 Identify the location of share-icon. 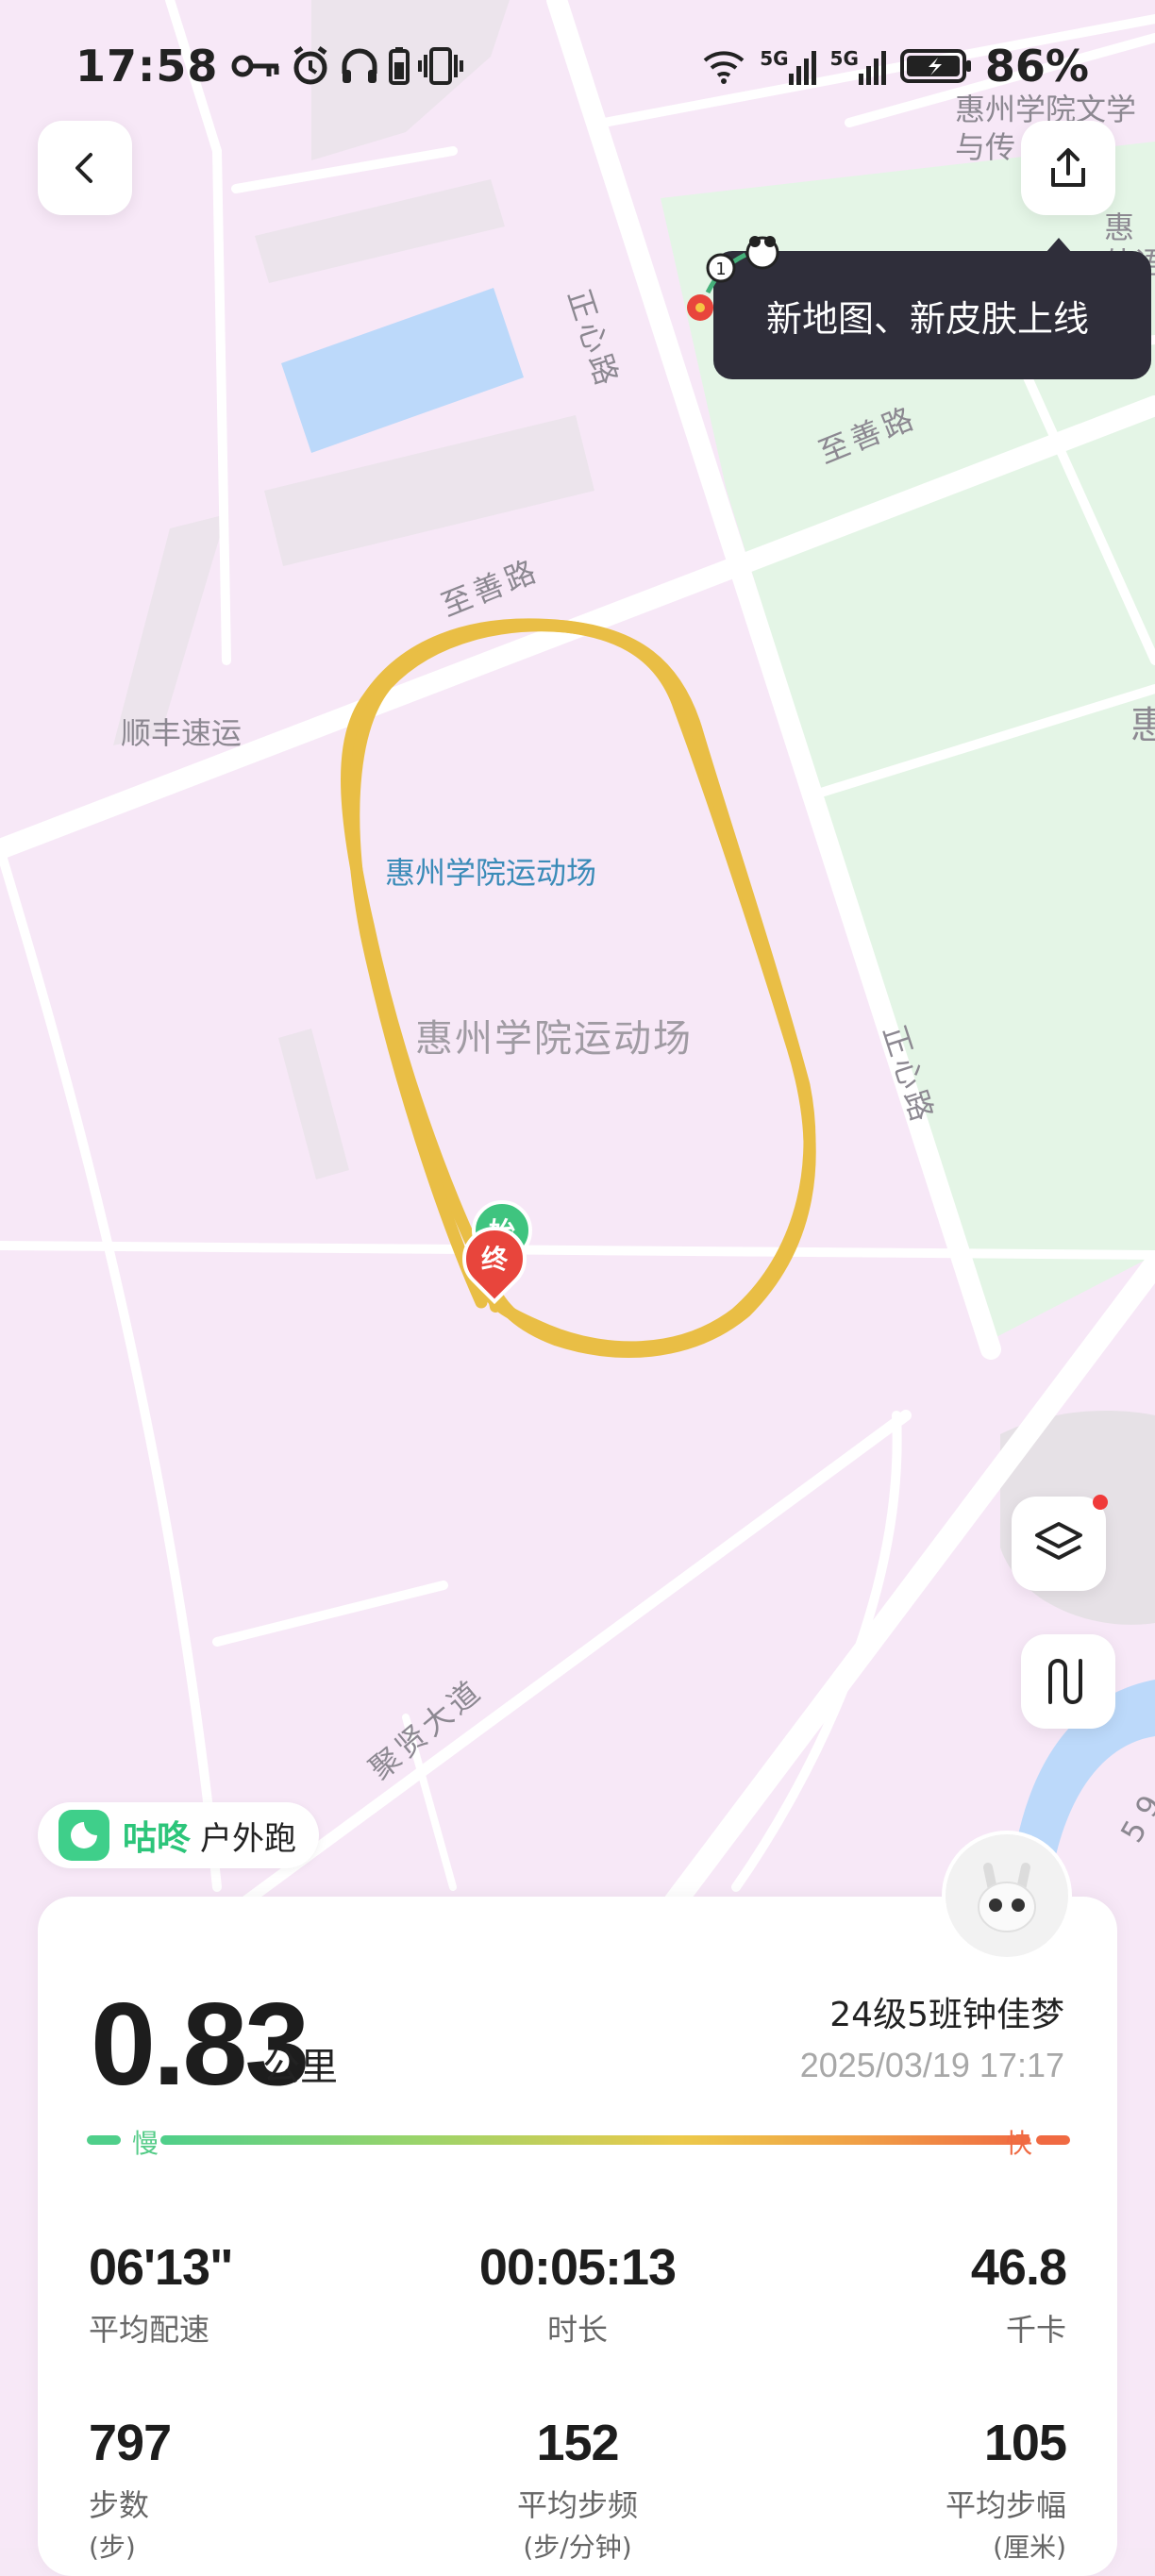
(1068, 167).